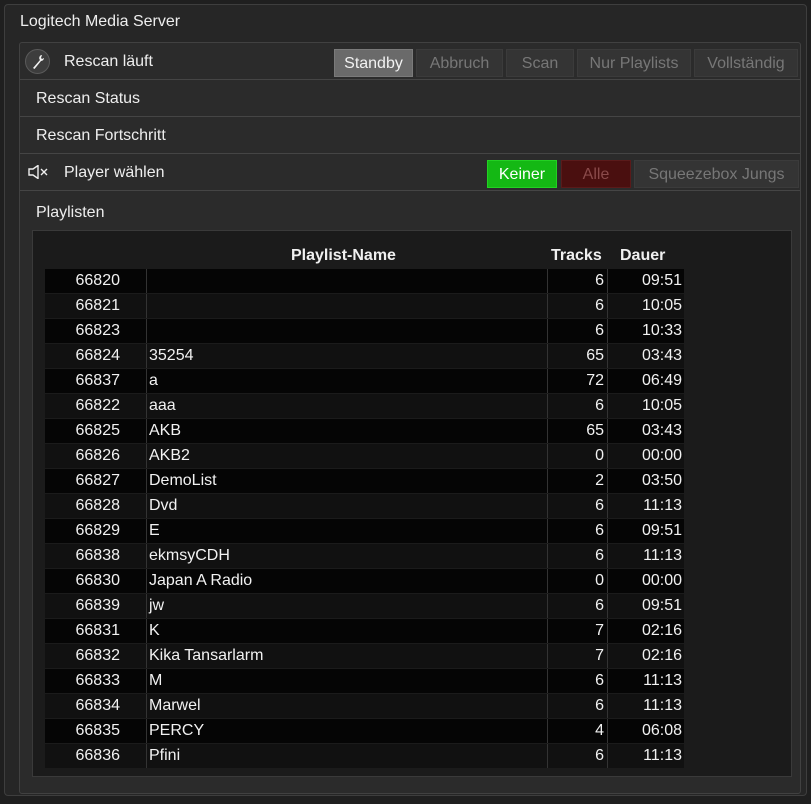  What do you see at coordinates (98, 630) in the screenshot?
I see `playlist-id: 66831` at bounding box center [98, 630].